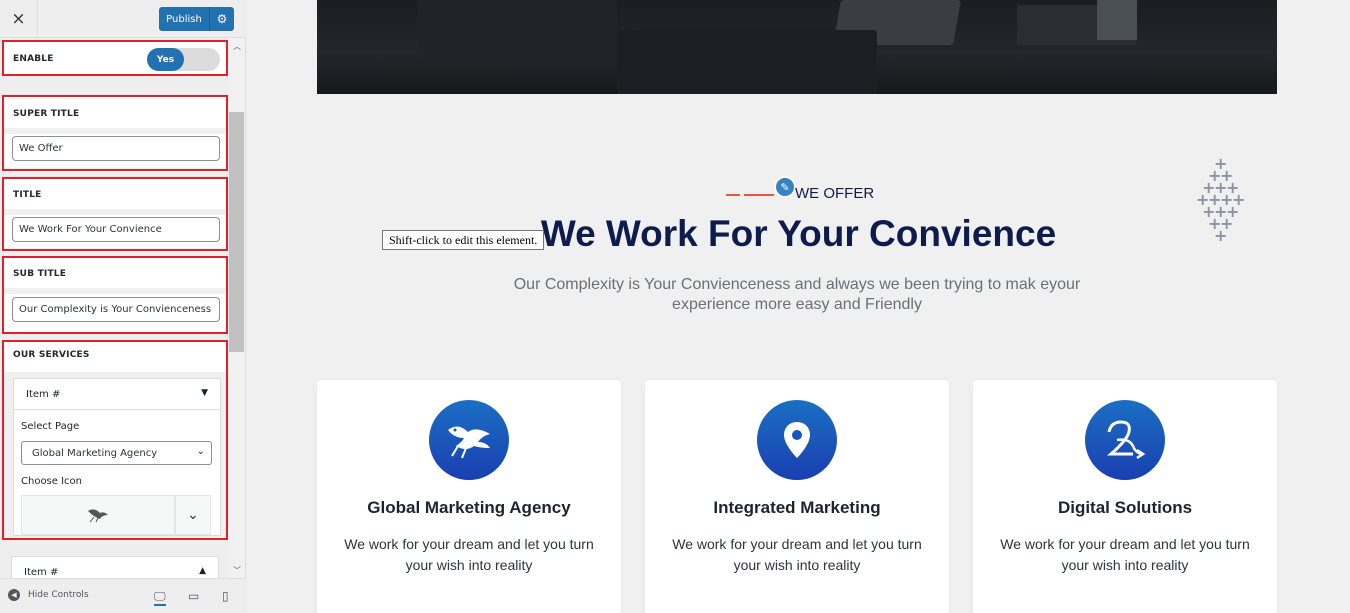  What do you see at coordinates (115, 58) in the screenshot?
I see `enable-control: ENABLE Yes` at bounding box center [115, 58].